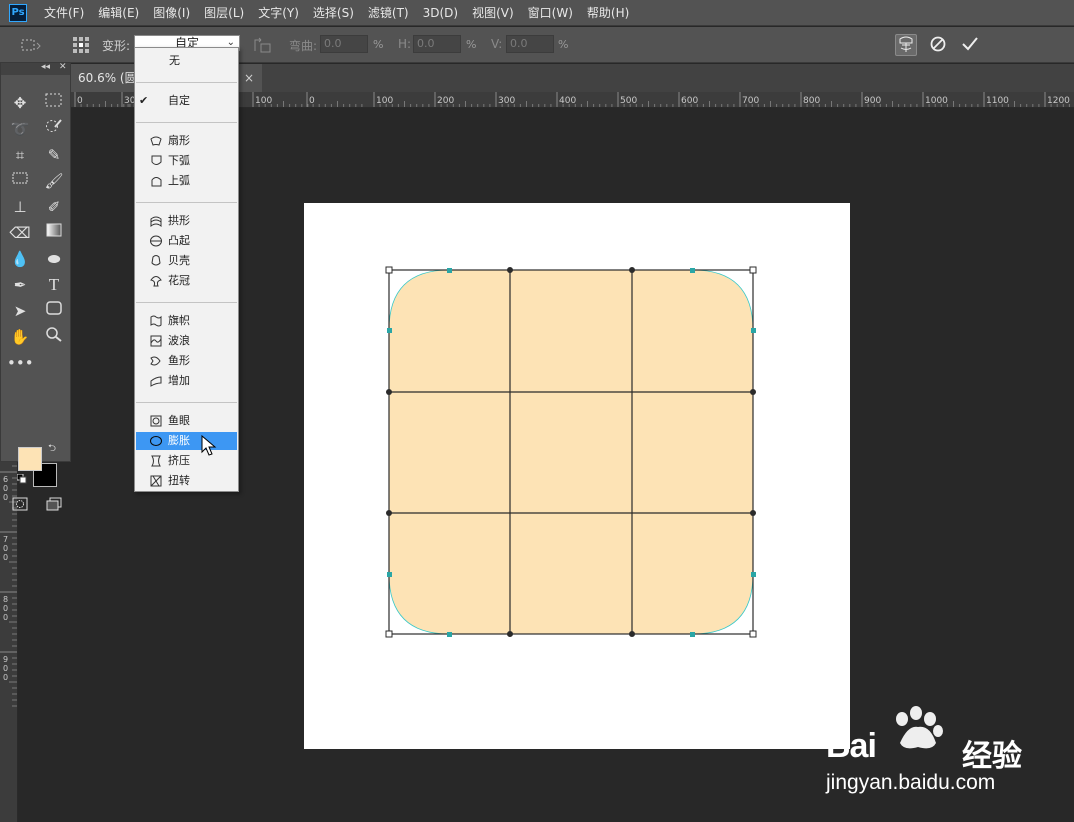 This screenshot has width=1074, height=822. Describe the element at coordinates (64, 13) in the screenshot. I see `menu-file: 文件(F)` at that location.